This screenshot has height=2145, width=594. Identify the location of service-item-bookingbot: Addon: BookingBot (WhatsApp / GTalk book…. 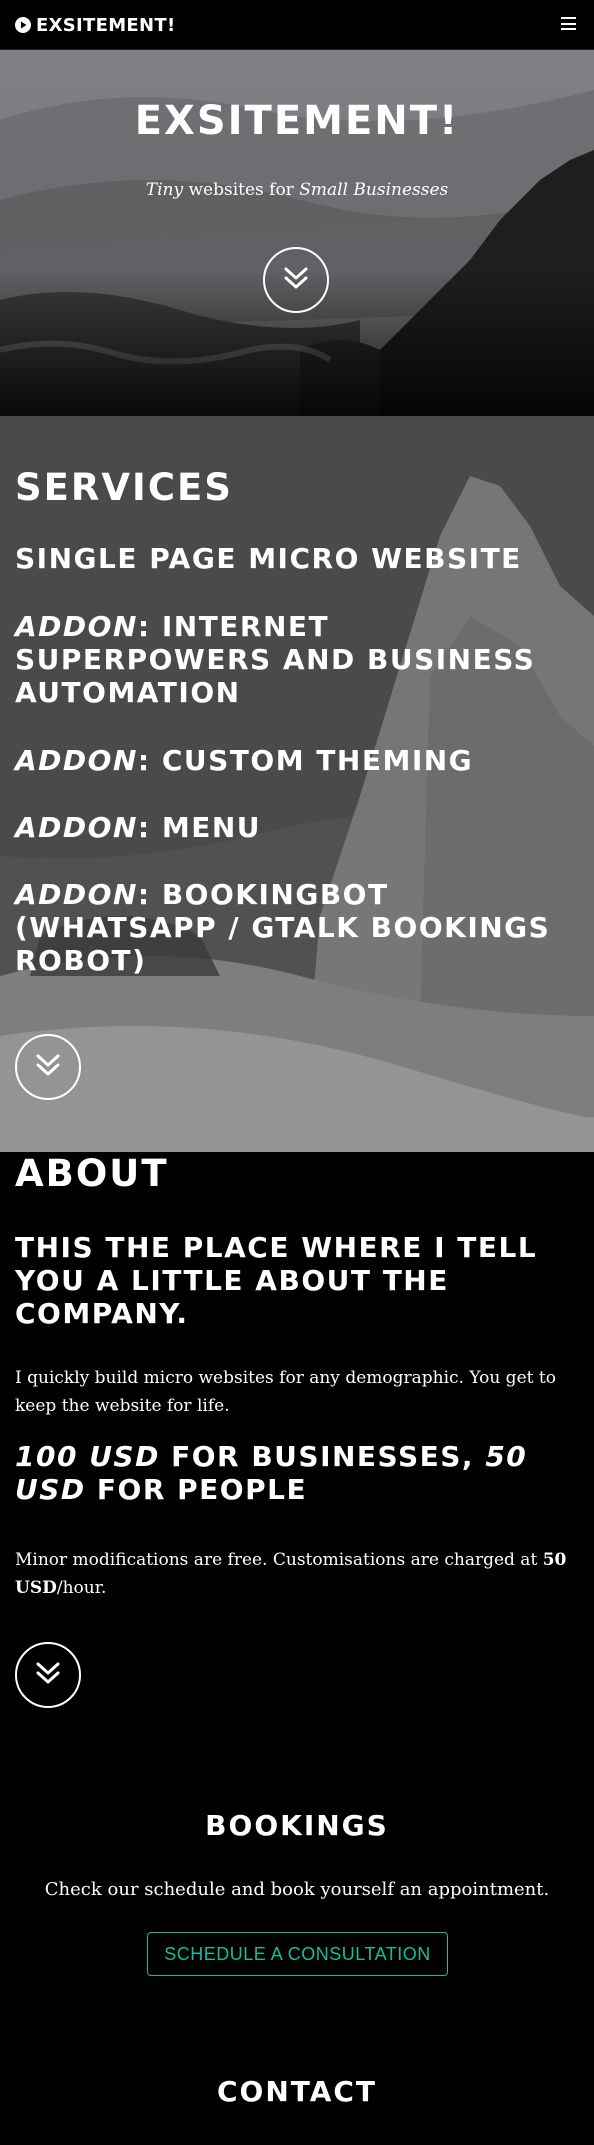
(295, 927).